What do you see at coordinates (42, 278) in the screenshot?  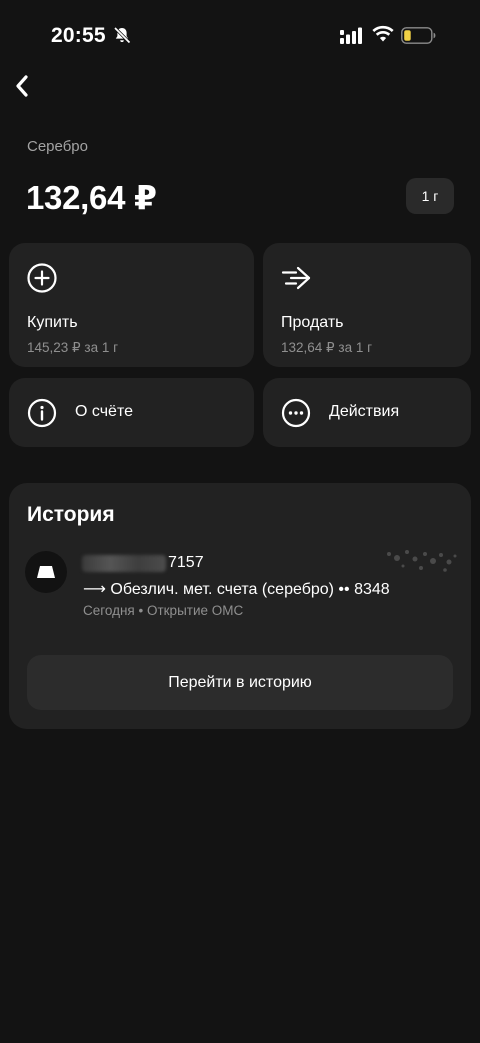 I see `plus-circle-icon` at bounding box center [42, 278].